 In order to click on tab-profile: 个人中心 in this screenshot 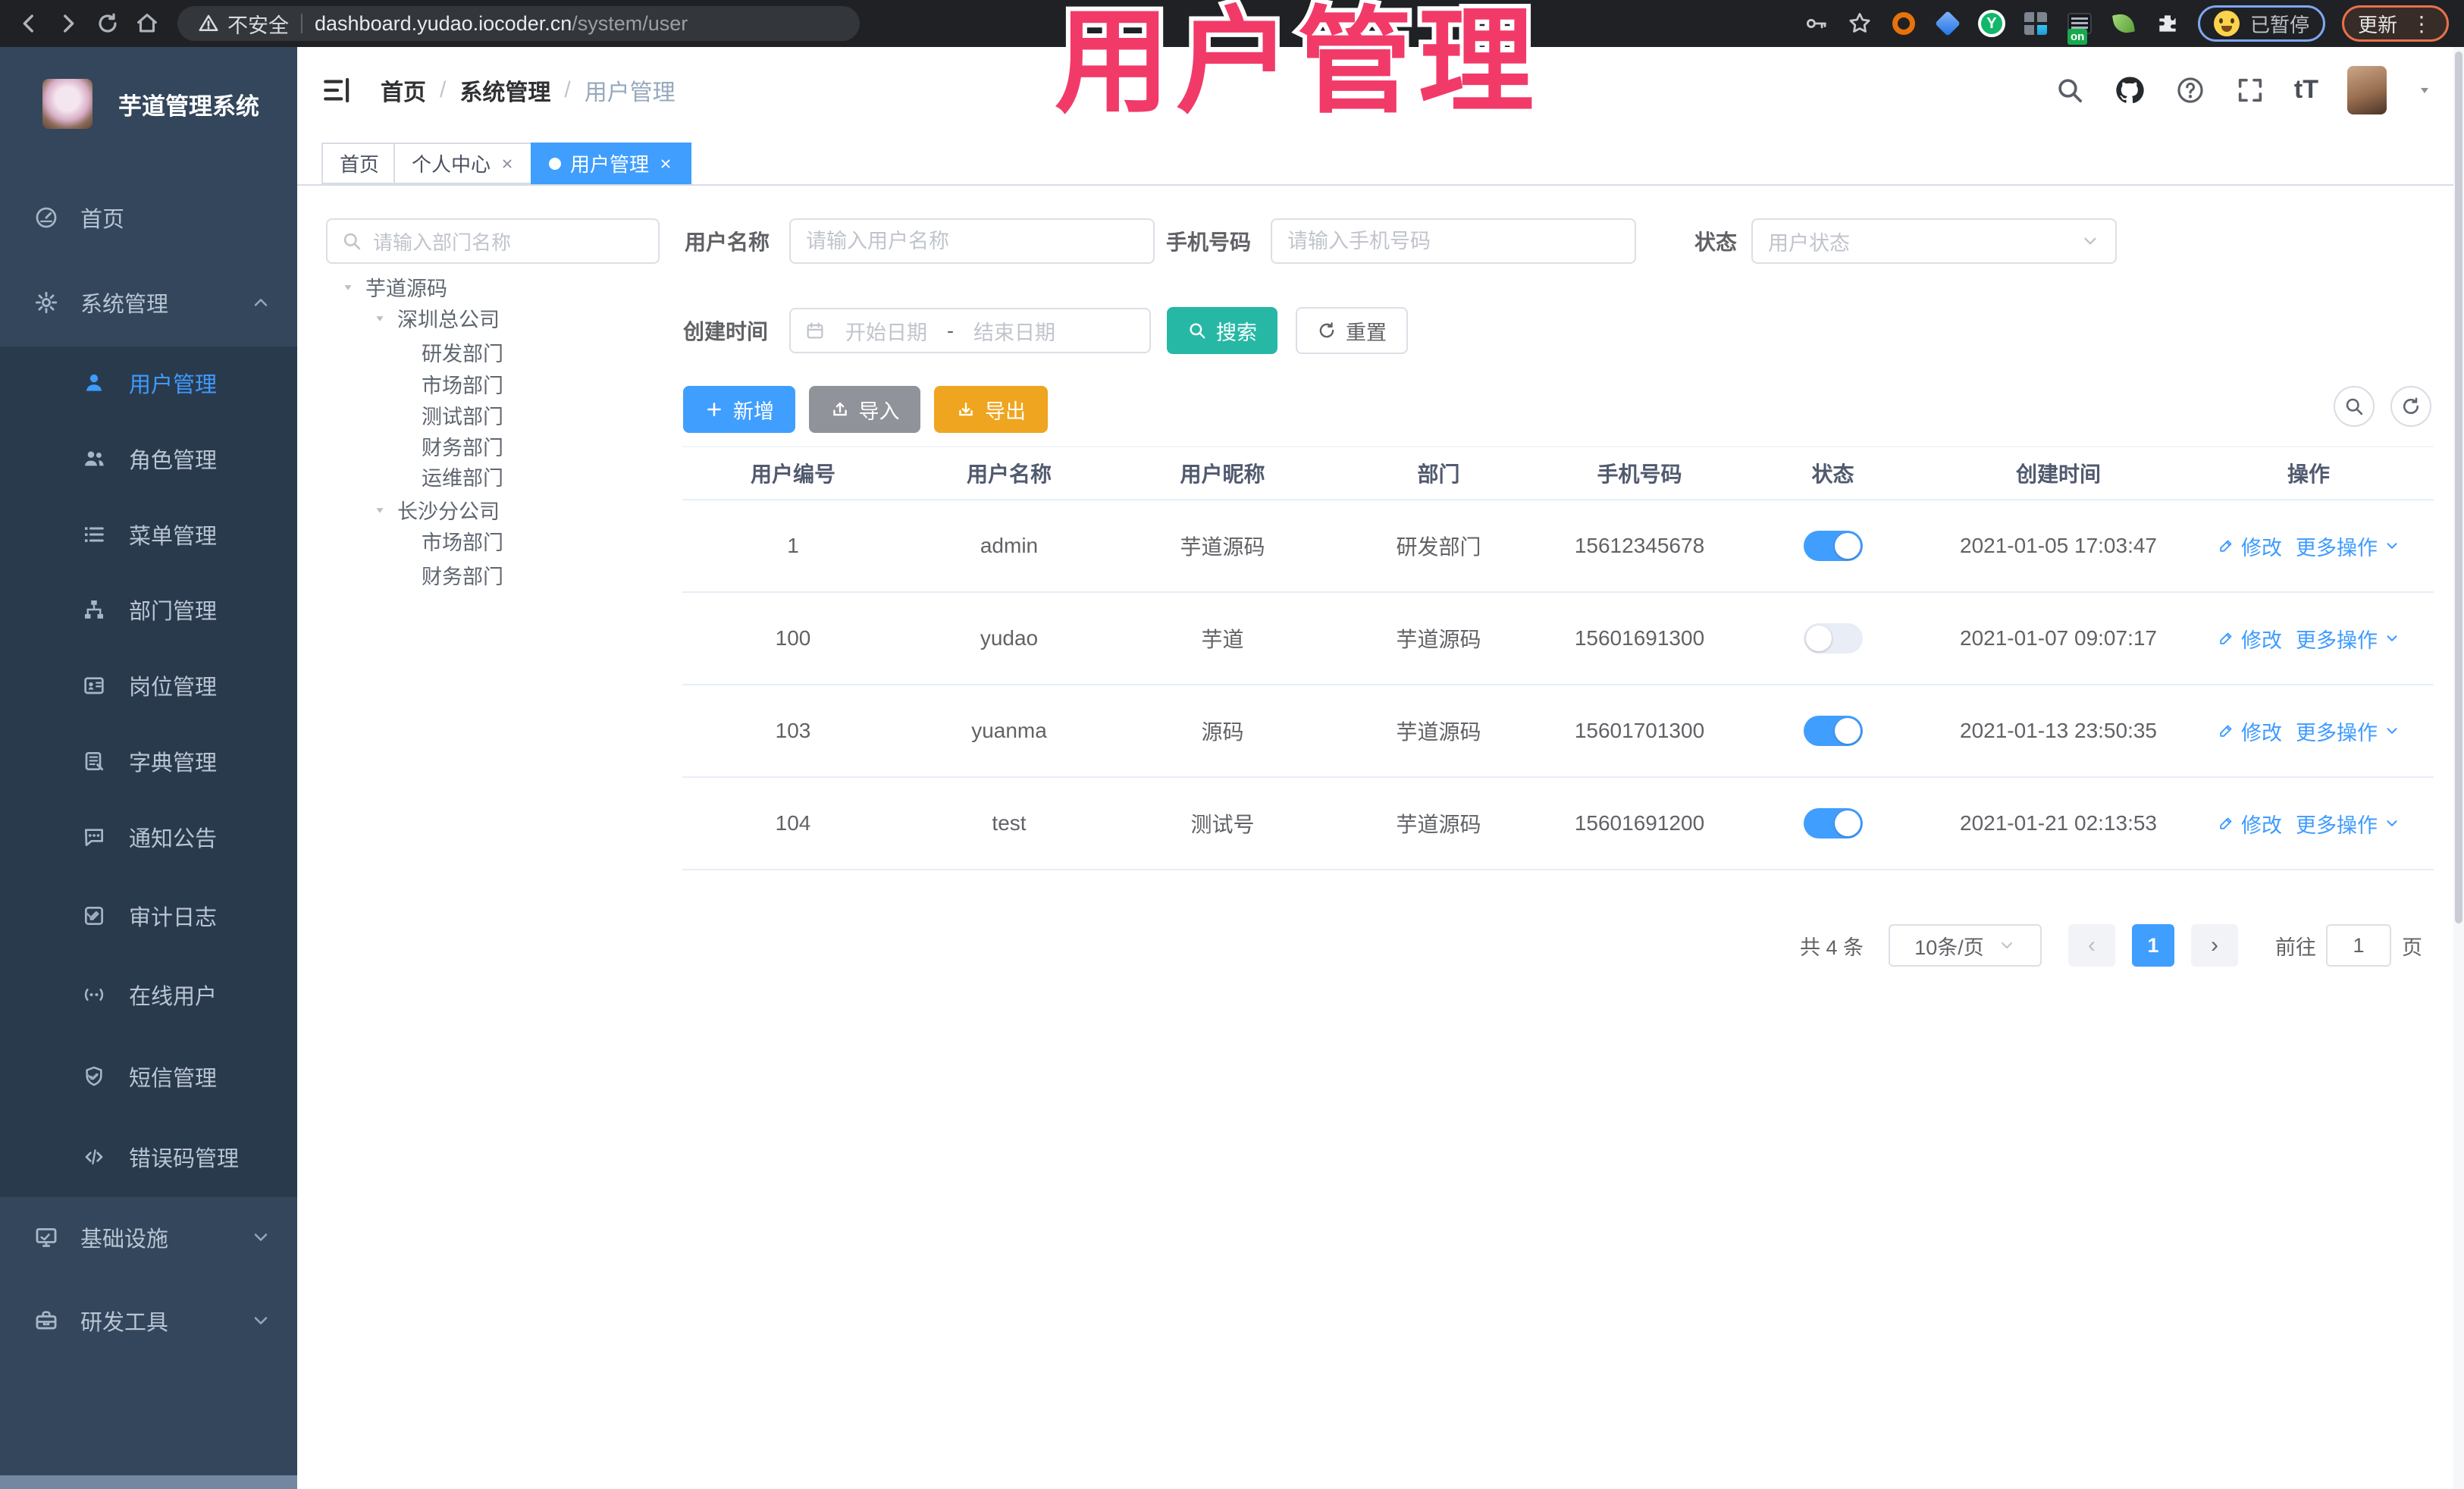, I will do `click(464, 164)`.